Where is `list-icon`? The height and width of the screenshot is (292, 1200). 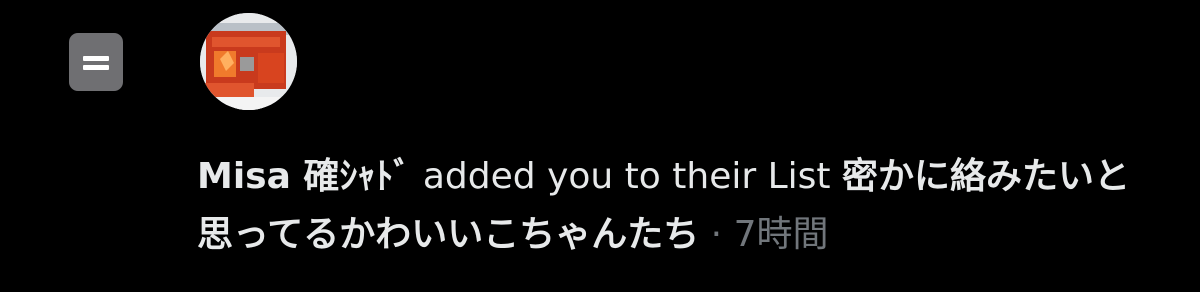 list-icon is located at coordinates (96, 62).